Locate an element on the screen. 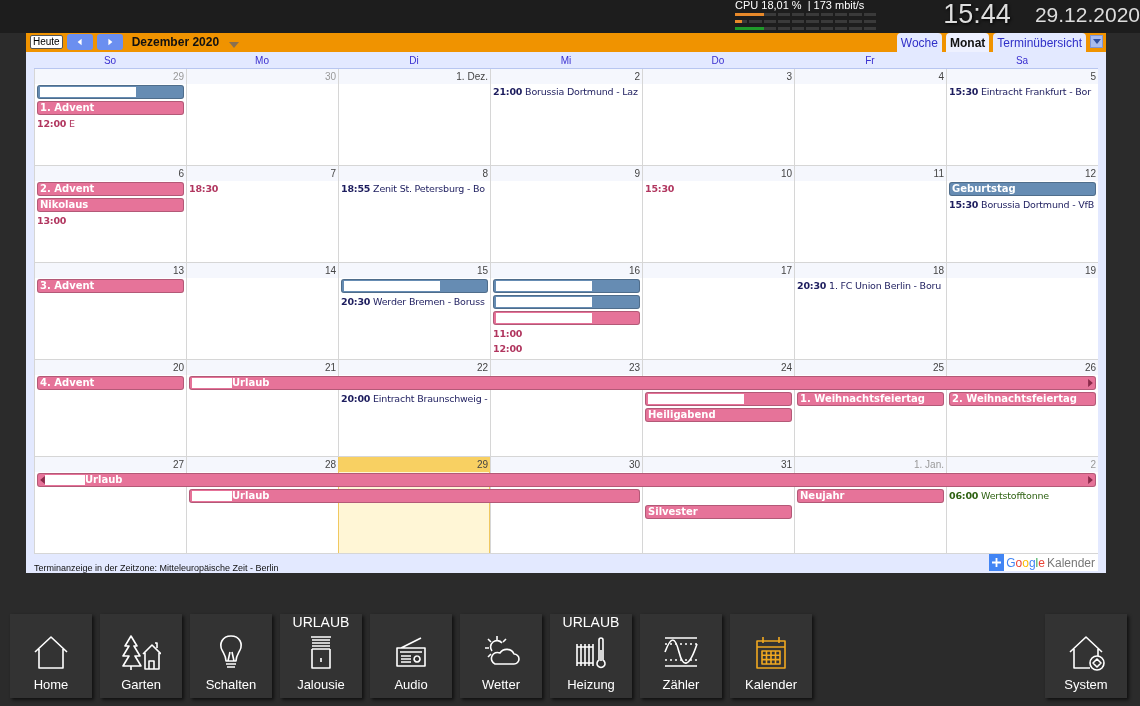  event-entry: 18:30 is located at coordinates (262, 189).